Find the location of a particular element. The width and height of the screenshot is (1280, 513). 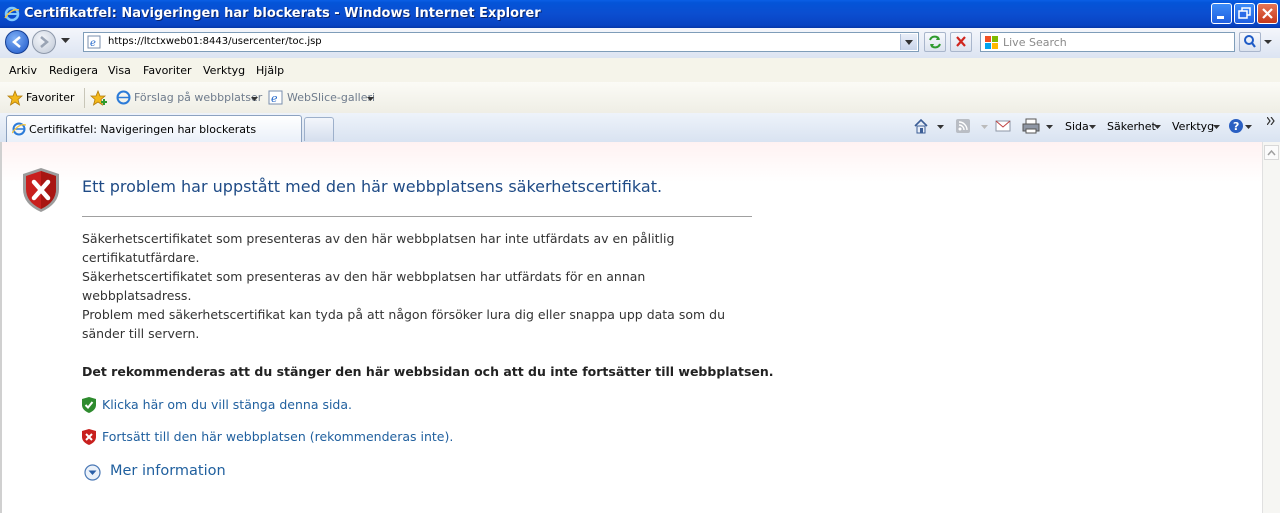

refresh-icon is located at coordinates (935, 42).